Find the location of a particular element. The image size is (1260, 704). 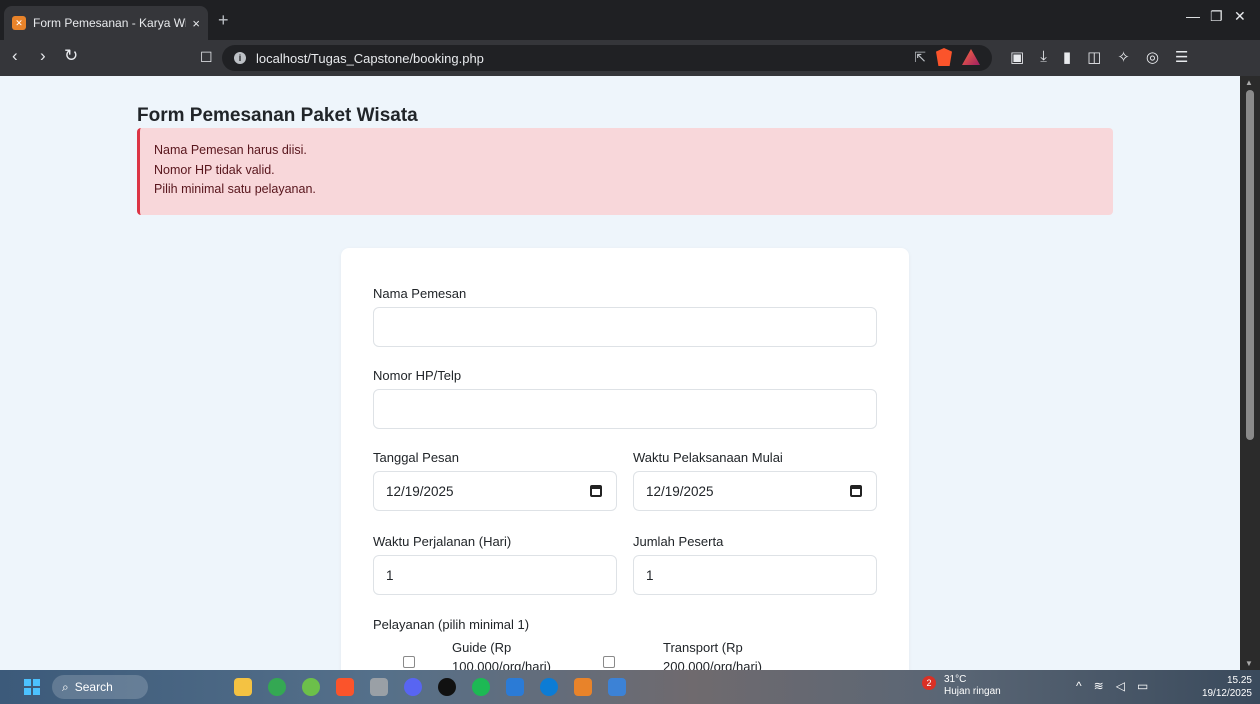

url-text: localhost/Tugas_Capstone/booking.php is located at coordinates (370, 58).